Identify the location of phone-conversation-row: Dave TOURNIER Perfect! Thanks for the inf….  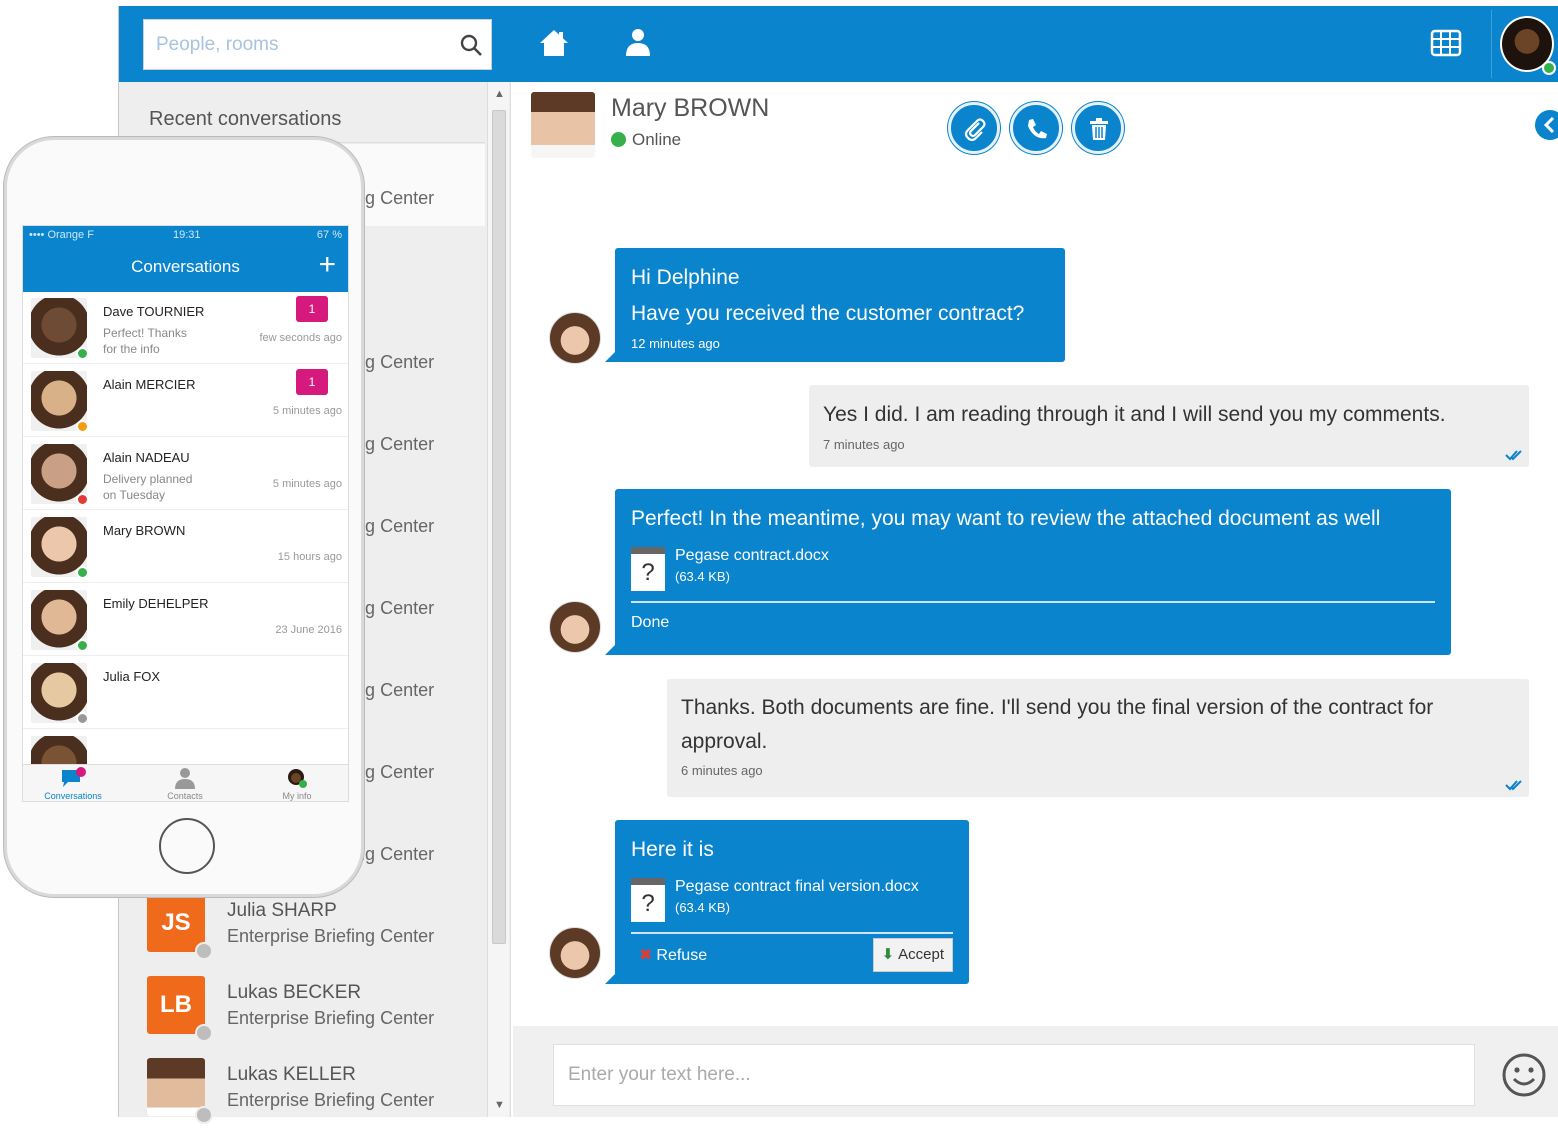
(185, 328).